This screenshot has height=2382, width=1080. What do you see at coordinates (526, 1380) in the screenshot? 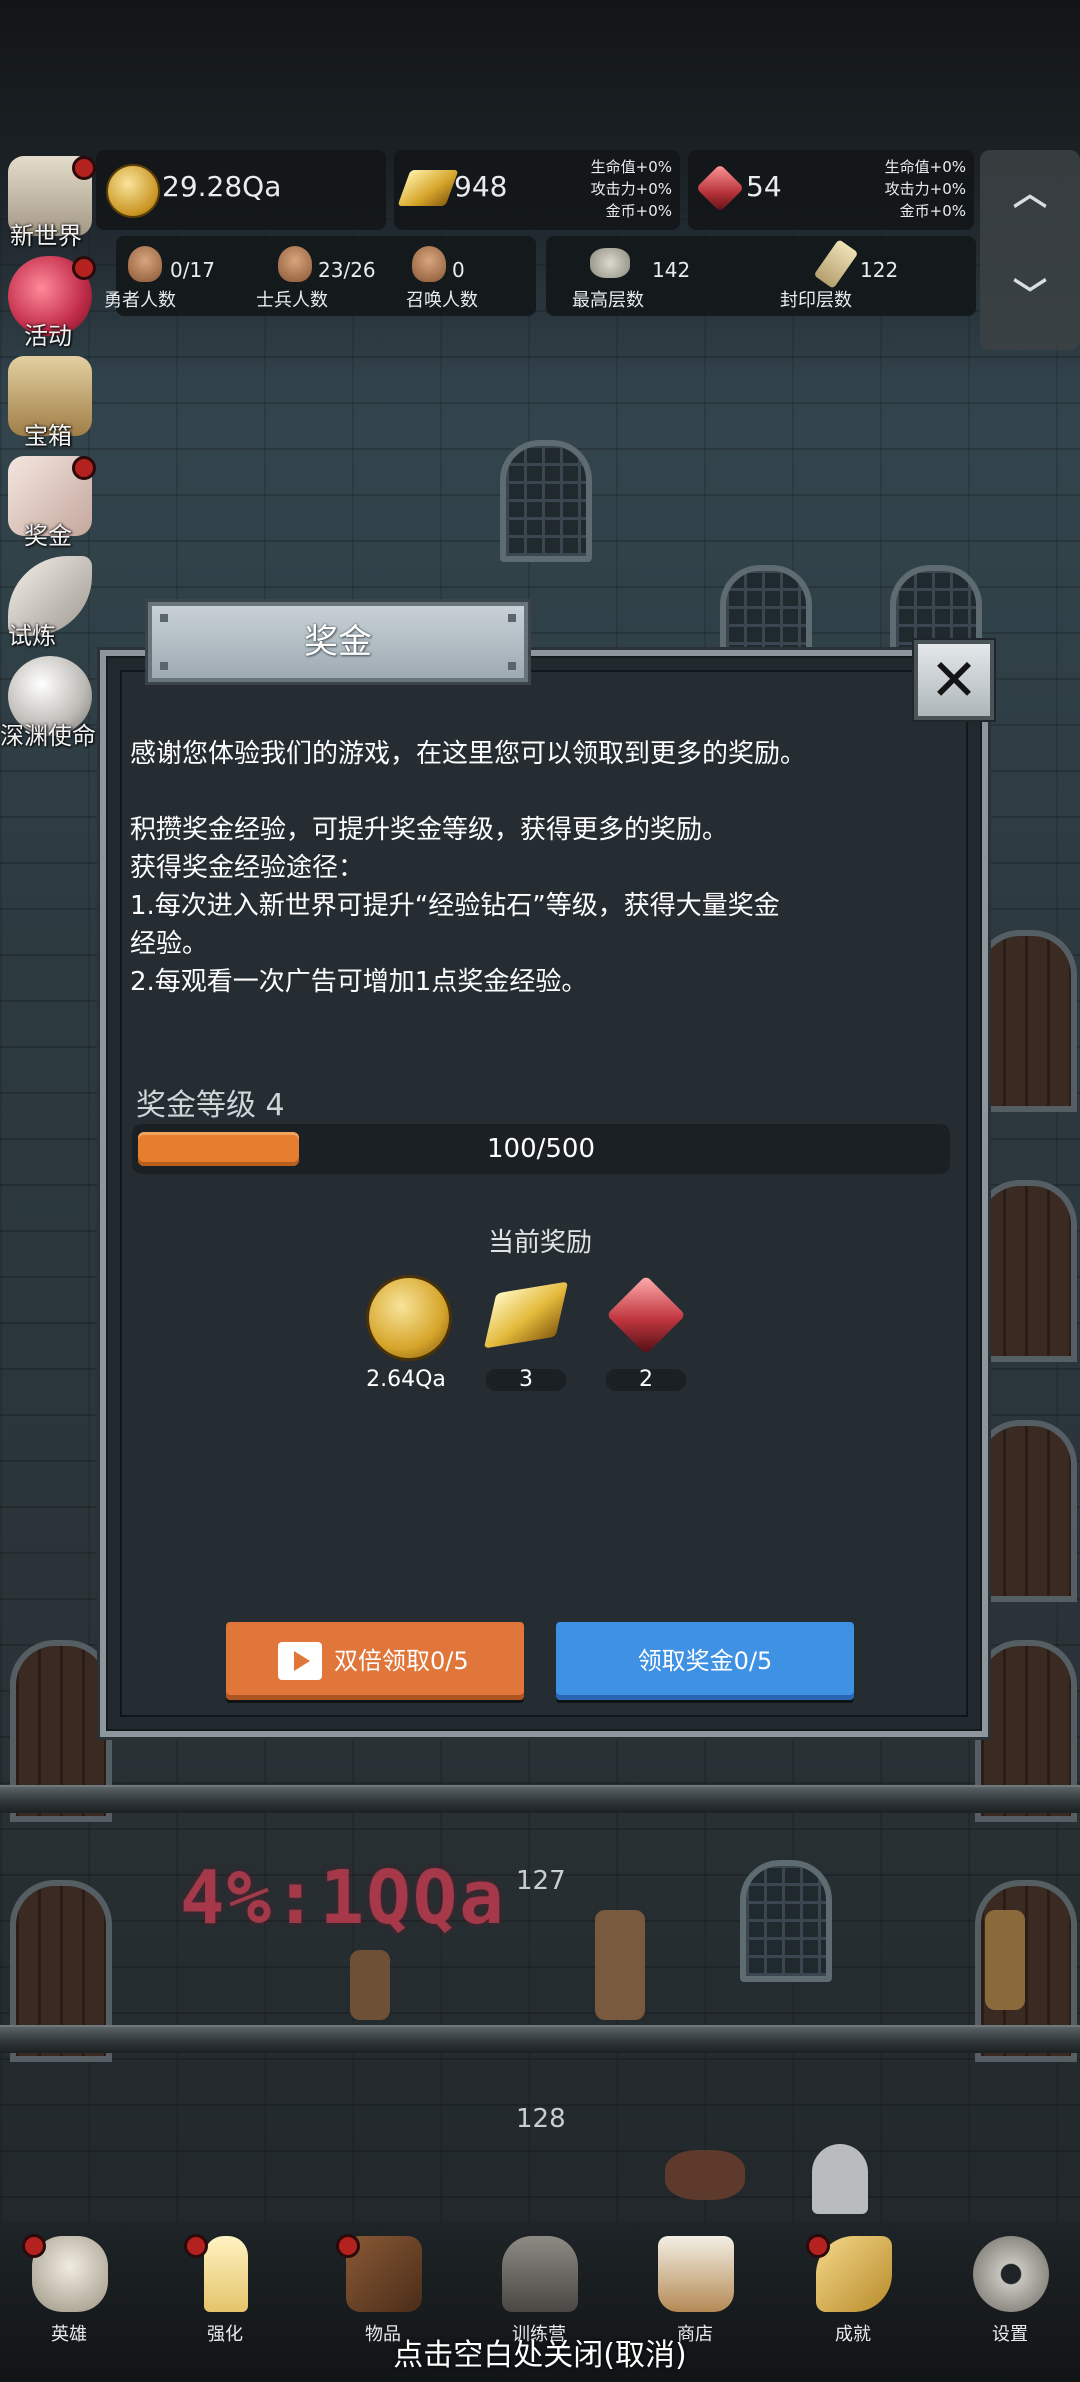
I see `reward-gold-bar-amount: 3` at bounding box center [526, 1380].